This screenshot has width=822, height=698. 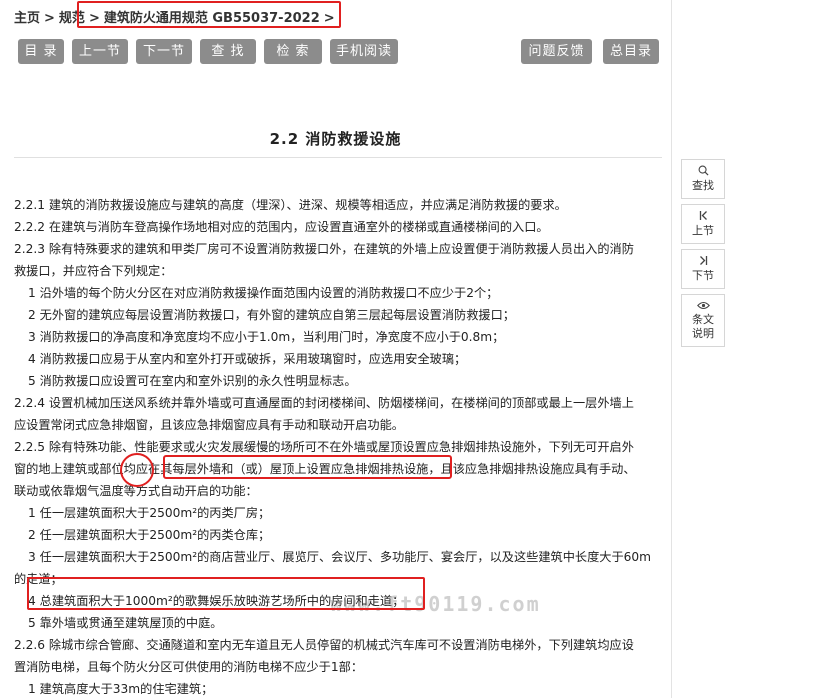 I want to click on find-button: 查 找, so click(x=228, y=51).